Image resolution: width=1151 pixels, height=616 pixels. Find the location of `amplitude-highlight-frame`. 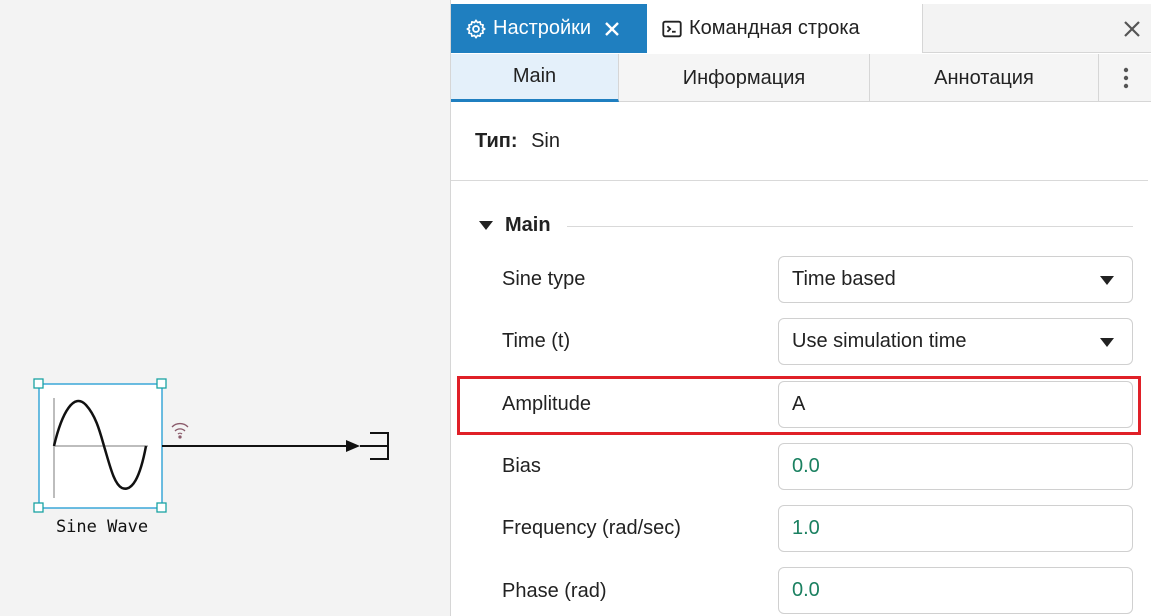

amplitude-highlight-frame is located at coordinates (799, 405).